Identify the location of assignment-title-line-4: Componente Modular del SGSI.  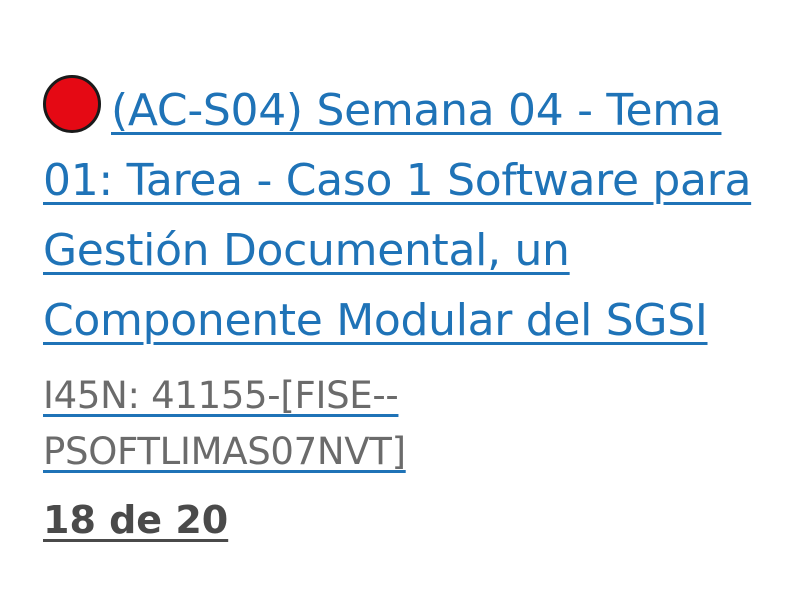
(375, 320).